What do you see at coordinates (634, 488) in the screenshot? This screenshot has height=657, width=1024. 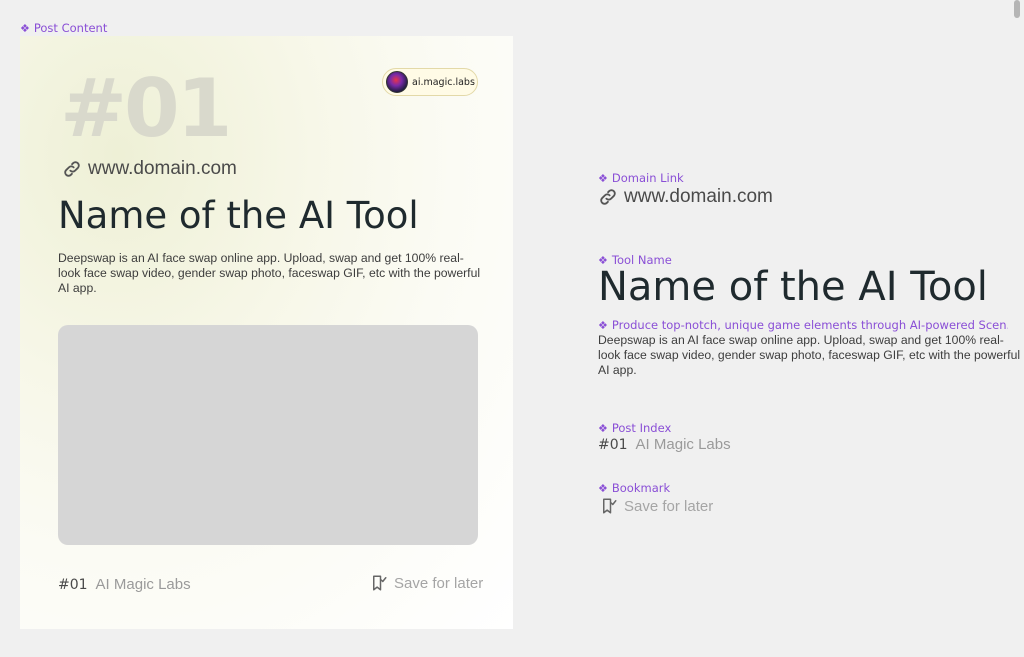 I see `bookmark-label: ❖ Bookmark` at bounding box center [634, 488].